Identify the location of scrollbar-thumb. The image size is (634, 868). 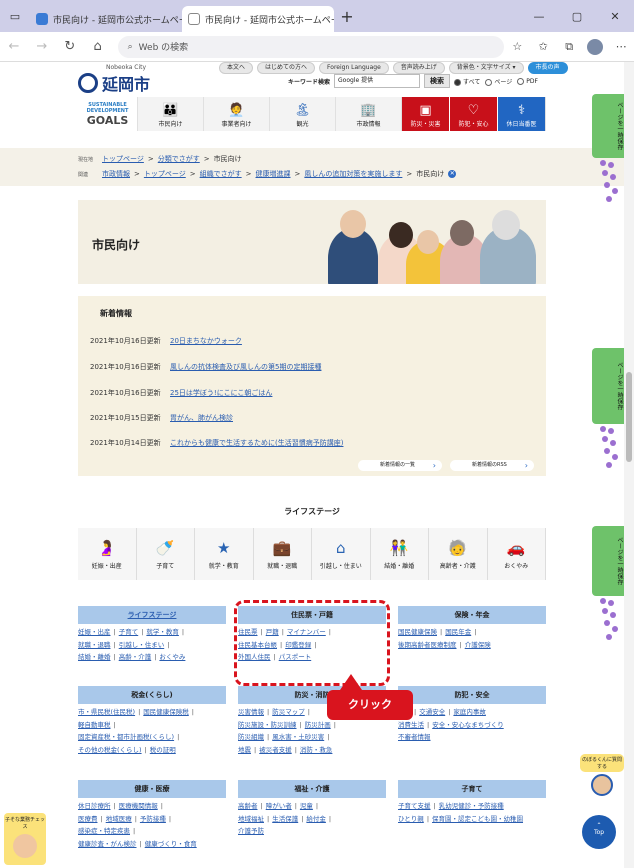
(629, 417).